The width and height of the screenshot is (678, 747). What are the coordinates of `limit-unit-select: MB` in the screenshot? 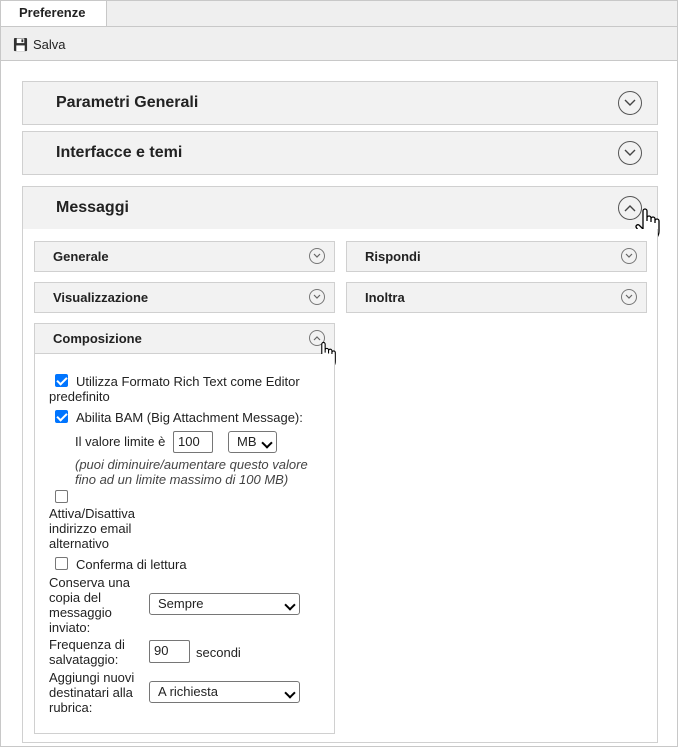 It's located at (252, 442).